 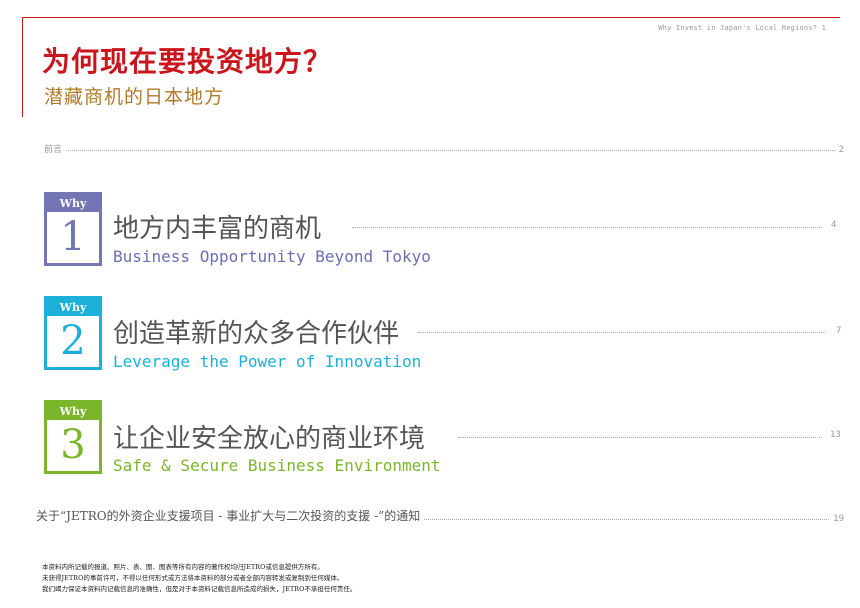 What do you see at coordinates (53, 150) in the screenshot?
I see `toc-intro-label: 前言` at bounding box center [53, 150].